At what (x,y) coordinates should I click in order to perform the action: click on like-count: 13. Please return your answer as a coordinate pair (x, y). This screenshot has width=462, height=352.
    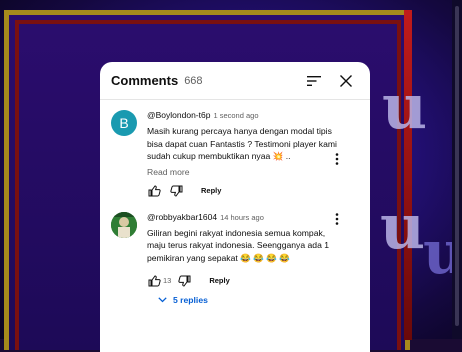
    Looking at the image, I should click on (167, 281).